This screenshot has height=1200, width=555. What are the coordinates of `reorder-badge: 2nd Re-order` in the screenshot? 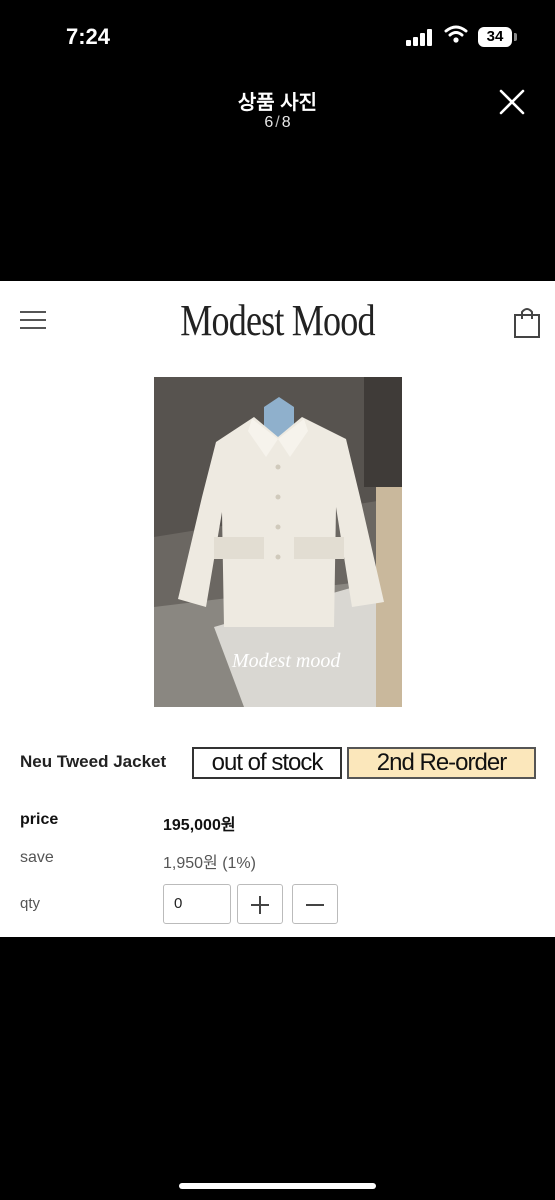 It's located at (441, 763).